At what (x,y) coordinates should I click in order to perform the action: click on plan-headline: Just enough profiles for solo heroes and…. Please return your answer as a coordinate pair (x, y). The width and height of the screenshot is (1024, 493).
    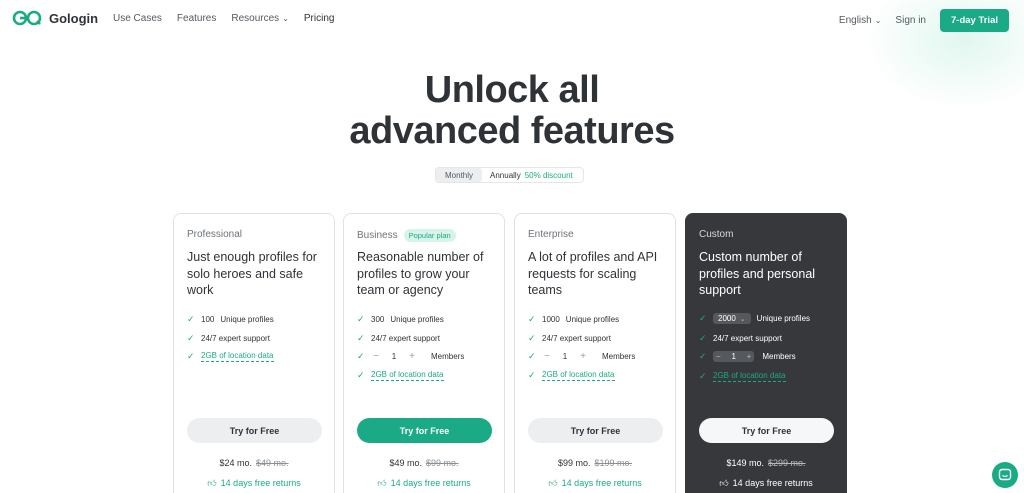
    Looking at the image, I should click on (252, 273).